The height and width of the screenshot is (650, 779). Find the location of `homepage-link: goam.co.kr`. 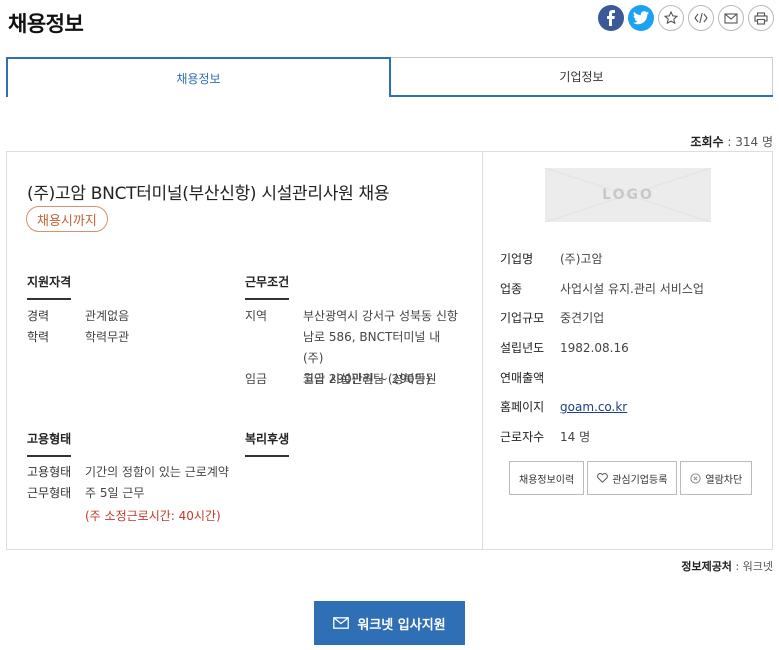

homepage-link: goam.co.kr is located at coordinates (593, 407).